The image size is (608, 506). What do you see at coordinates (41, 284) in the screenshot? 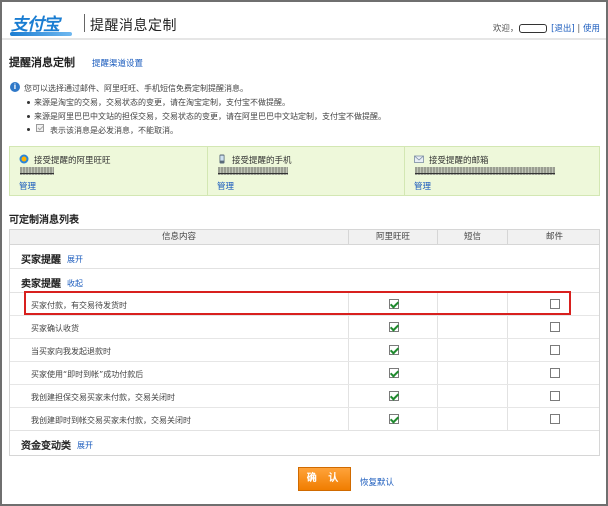
I see `group-label: 卖家提醒` at bounding box center [41, 284].